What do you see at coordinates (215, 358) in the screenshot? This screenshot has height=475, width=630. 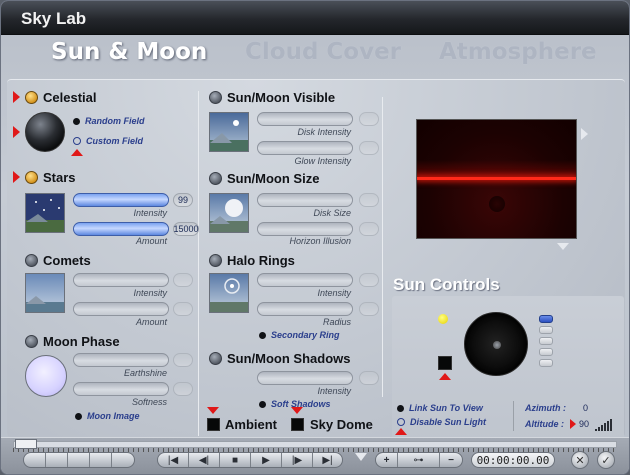 I see `shadows-toggle` at bounding box center [215, 358].